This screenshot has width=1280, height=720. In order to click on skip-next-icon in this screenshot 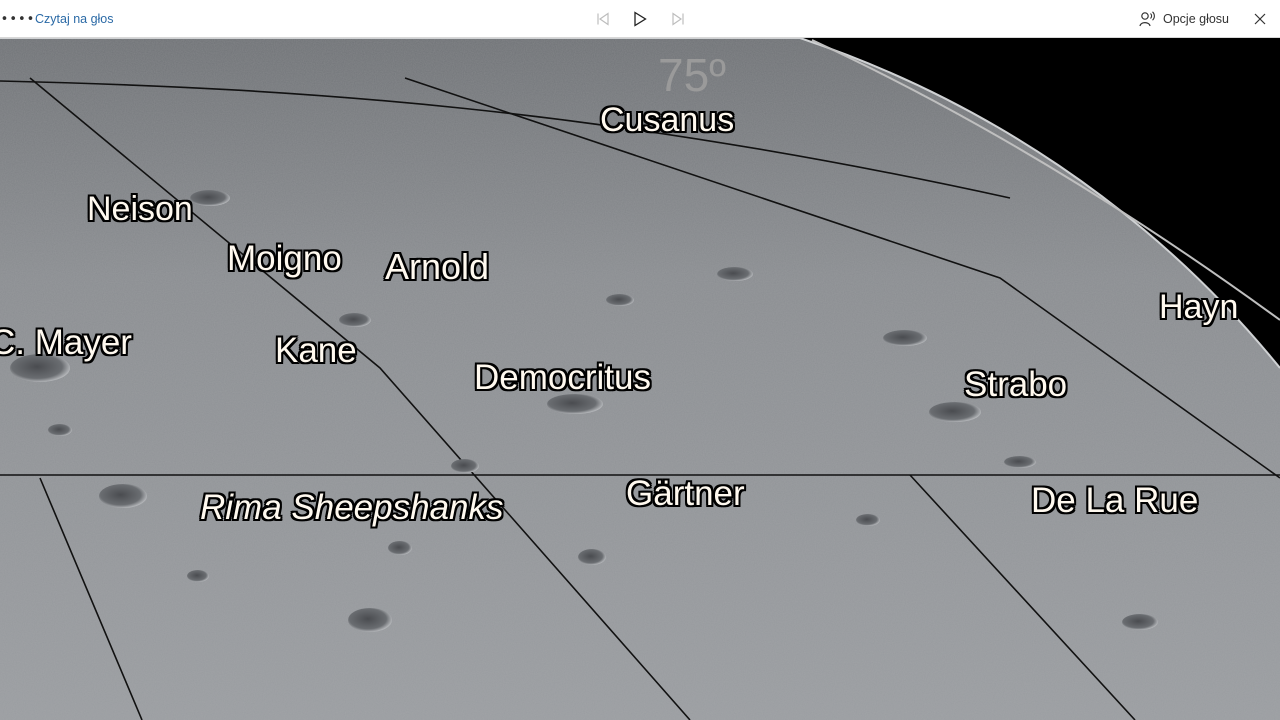, I will do `click(678, 19)`.